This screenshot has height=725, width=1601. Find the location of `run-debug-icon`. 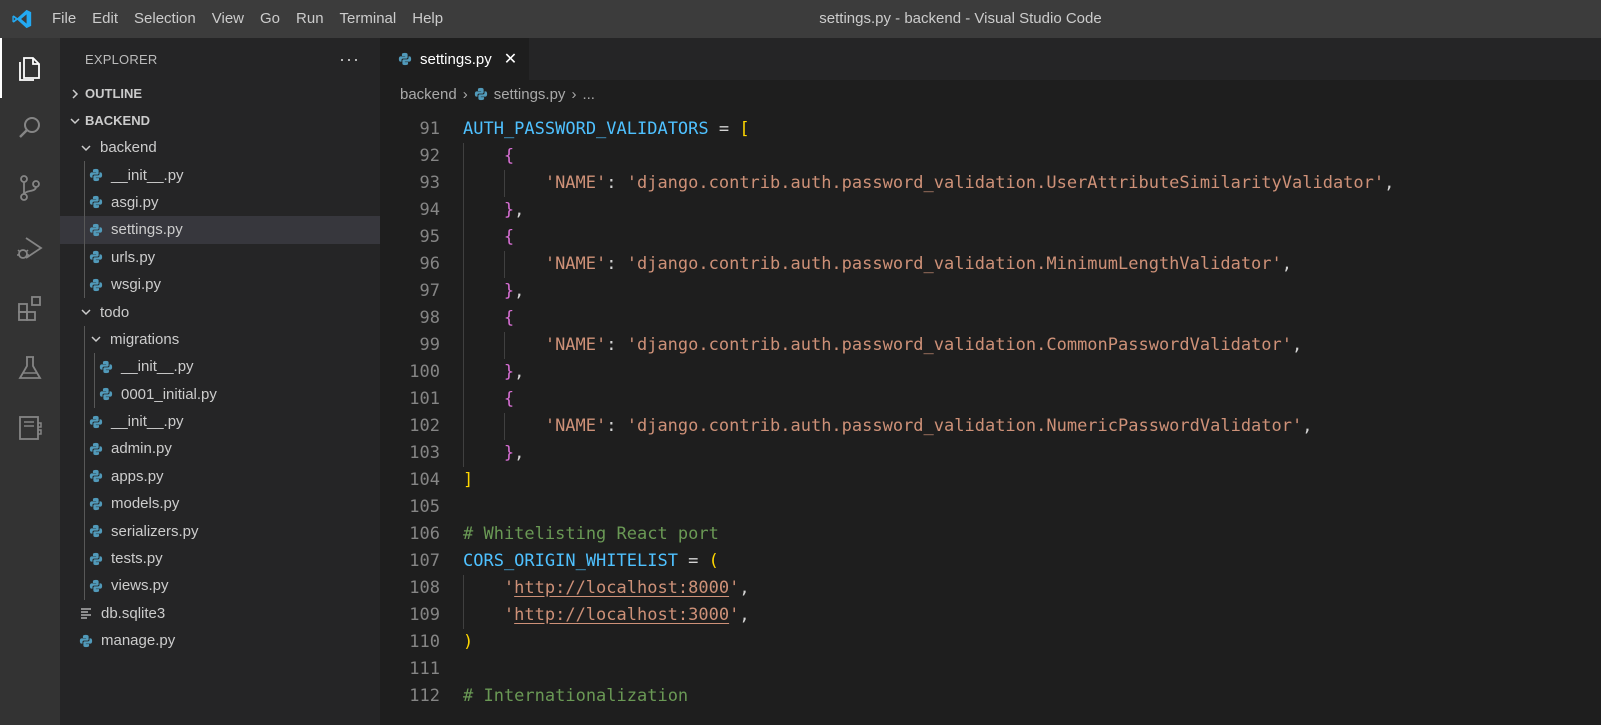

run-debug-icon is located at coordinates (30, 248).